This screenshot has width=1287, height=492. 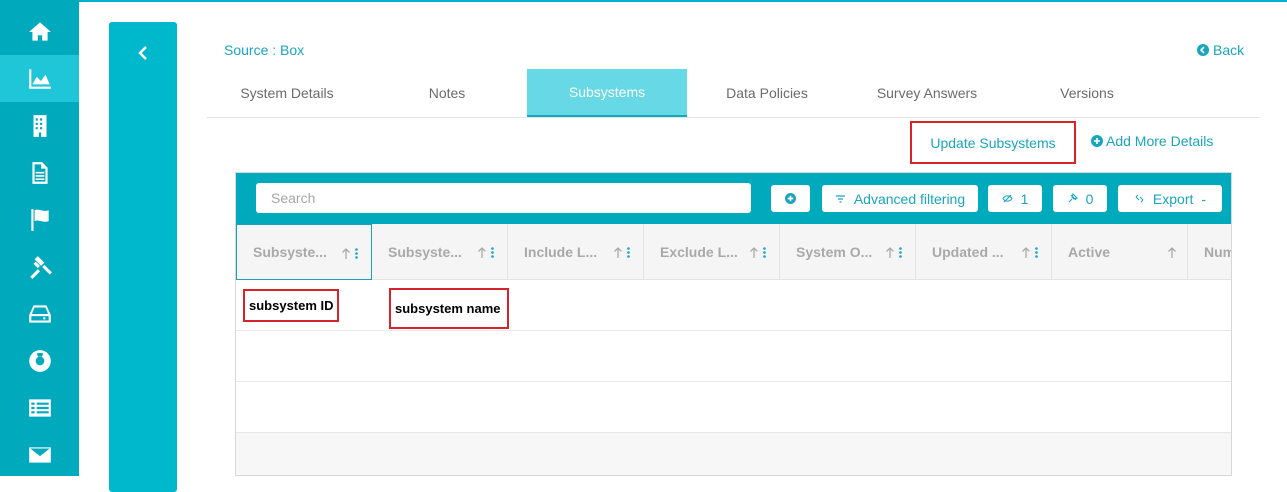 I want to click on back-circle-icon, so click(x=1203, y=50).